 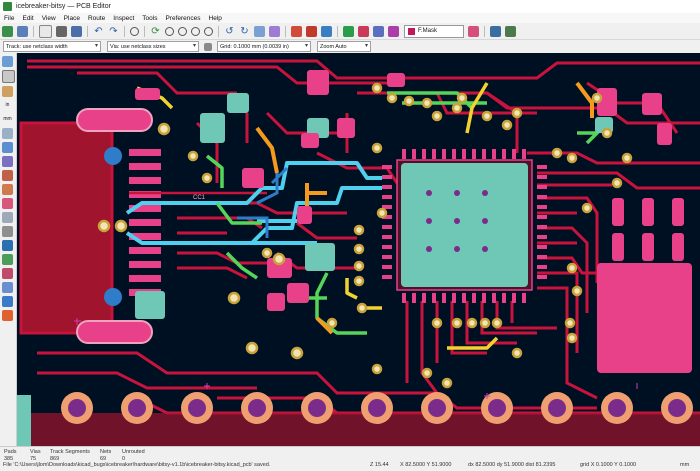 I want to click on menu-view: View, so click(x=49, y=18).